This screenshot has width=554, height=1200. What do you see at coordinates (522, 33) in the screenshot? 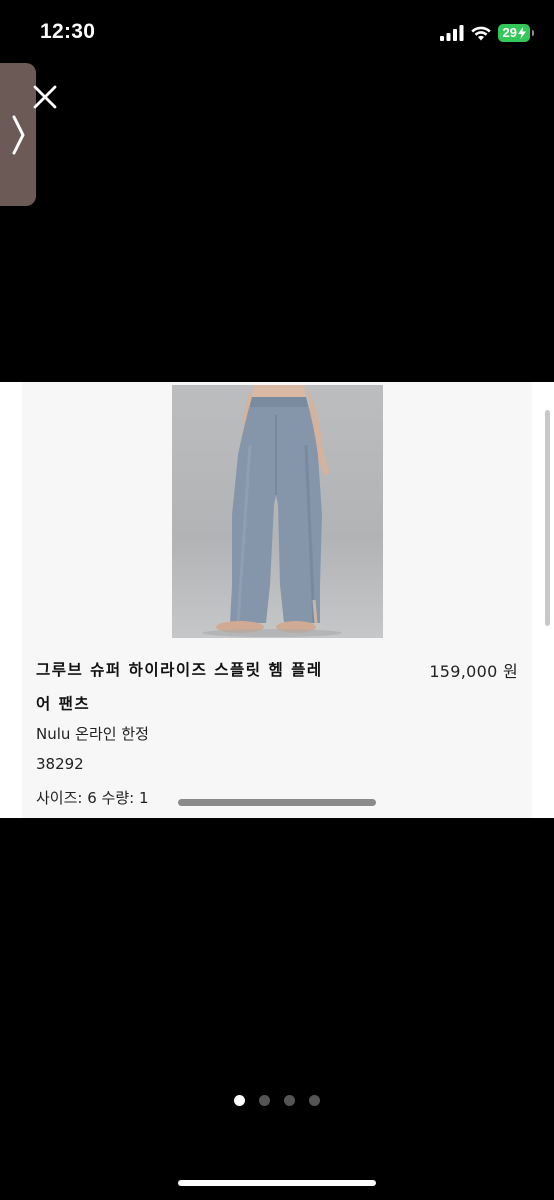
I see `bolt-icon` at bounding box center [522, 33].